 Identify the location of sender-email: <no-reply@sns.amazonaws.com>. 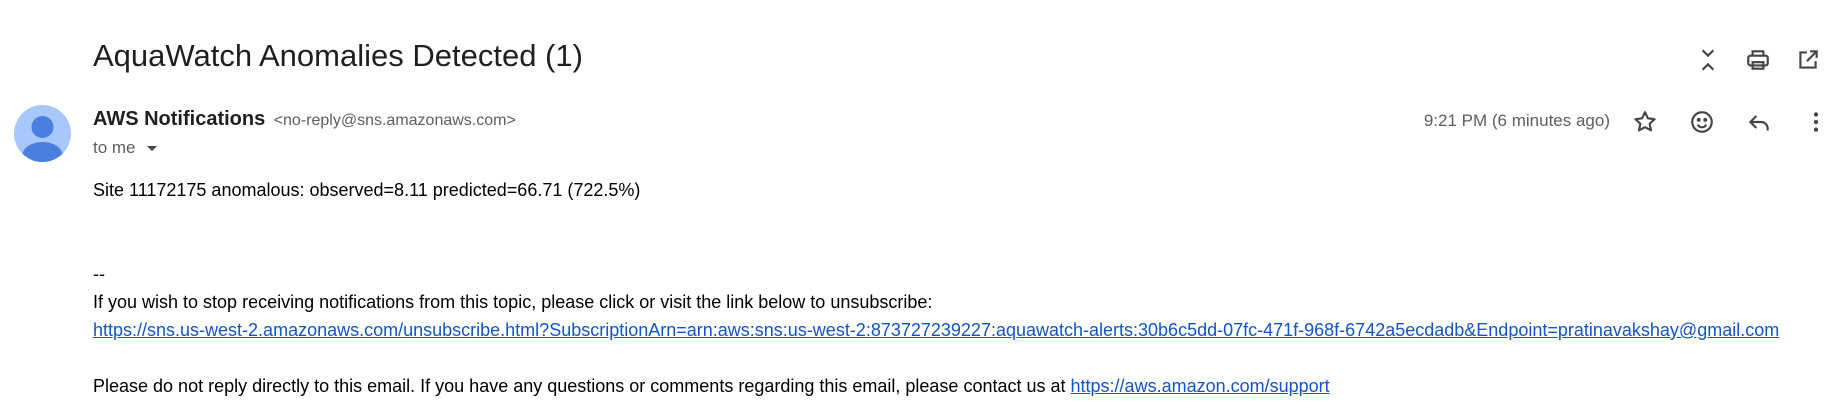
(394, 120).